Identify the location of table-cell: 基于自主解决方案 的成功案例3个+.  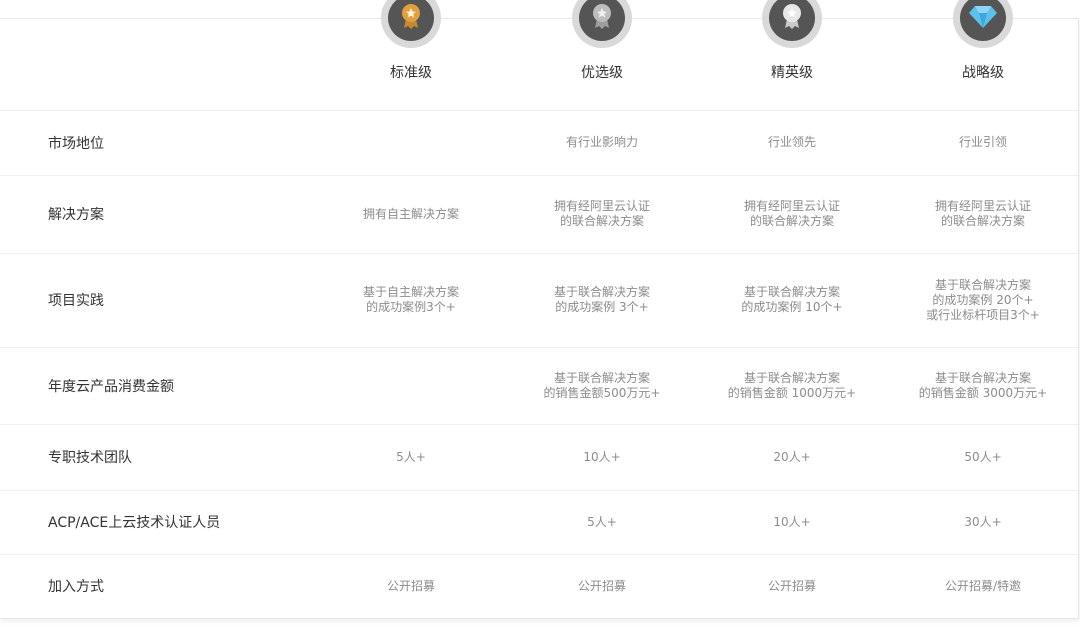
(410, 299).